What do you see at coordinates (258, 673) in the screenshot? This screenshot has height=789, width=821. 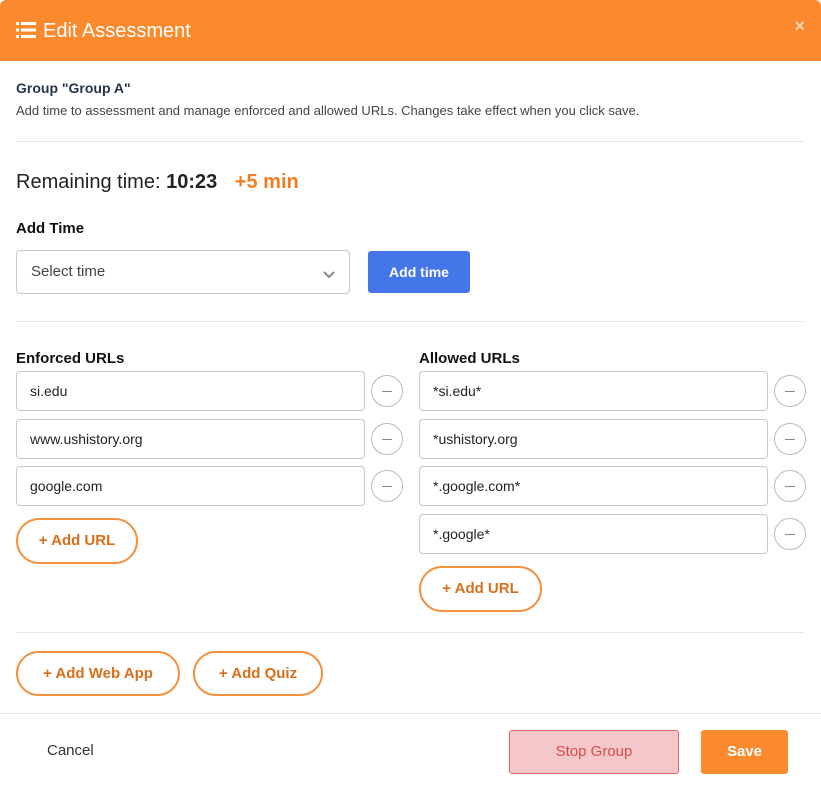 I see `add-quiz-button: + Add Quiz` at bounding box center [258, 673].